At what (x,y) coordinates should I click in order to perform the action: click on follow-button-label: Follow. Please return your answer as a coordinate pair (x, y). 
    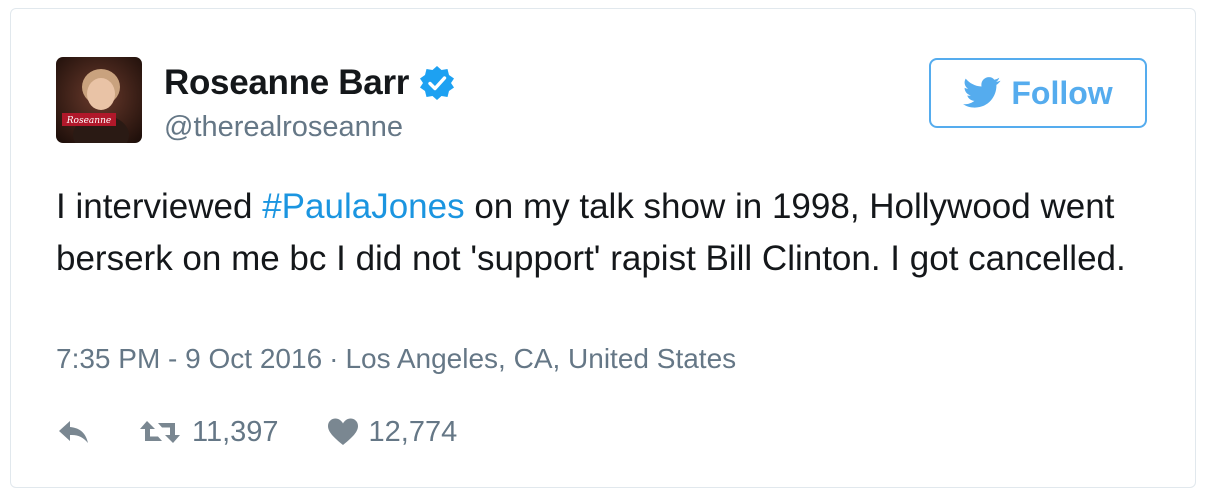
    Looking at the image, I should click on (1062, 92).